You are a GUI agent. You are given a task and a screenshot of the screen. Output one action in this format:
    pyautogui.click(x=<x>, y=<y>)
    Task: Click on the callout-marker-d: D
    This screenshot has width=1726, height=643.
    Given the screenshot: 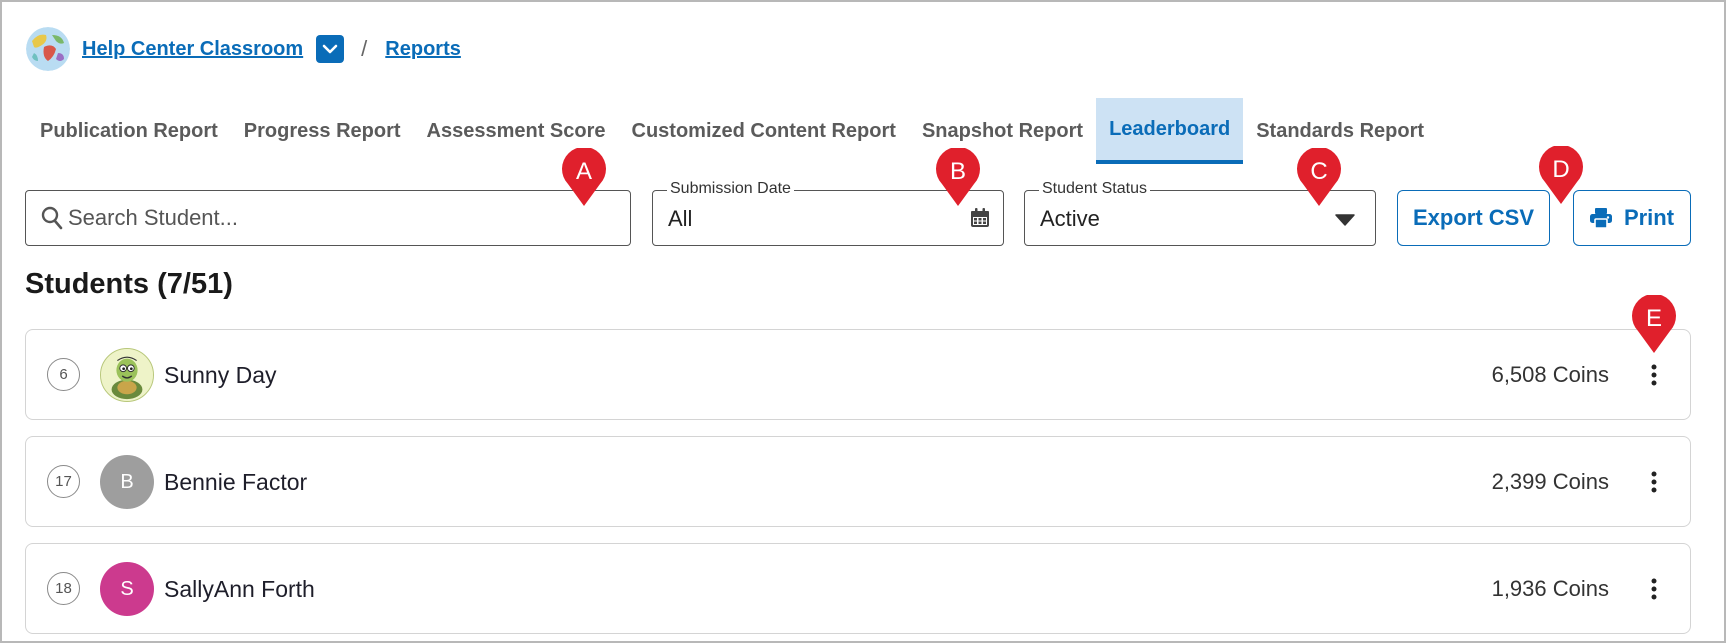 What is the action you would take?
    pyautogui.click(x=1561, y=176)
    